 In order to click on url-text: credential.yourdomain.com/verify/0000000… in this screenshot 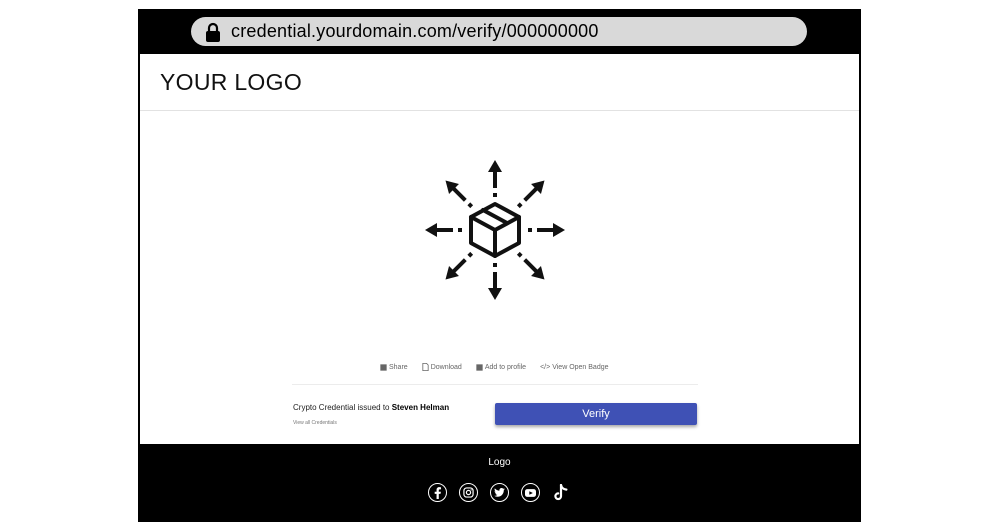, I will do `click(415, 31)`.